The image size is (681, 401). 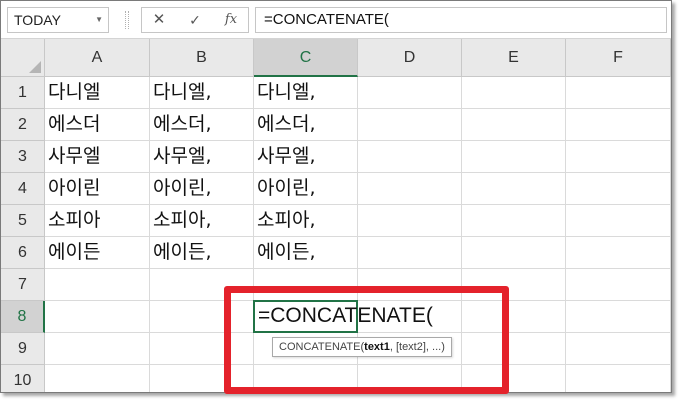 What do you see at coordinates (97, 253) in the screenshot?
I see `cell-a6: 에이든` at bounding box center [97, 253].